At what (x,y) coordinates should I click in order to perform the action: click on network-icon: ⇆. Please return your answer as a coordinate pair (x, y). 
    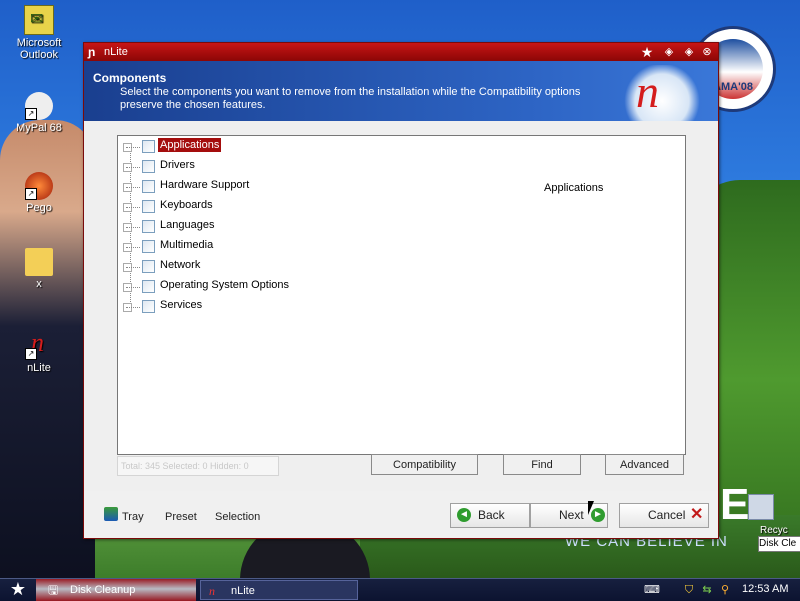
    Looking at the image, I should click on (707, 590).